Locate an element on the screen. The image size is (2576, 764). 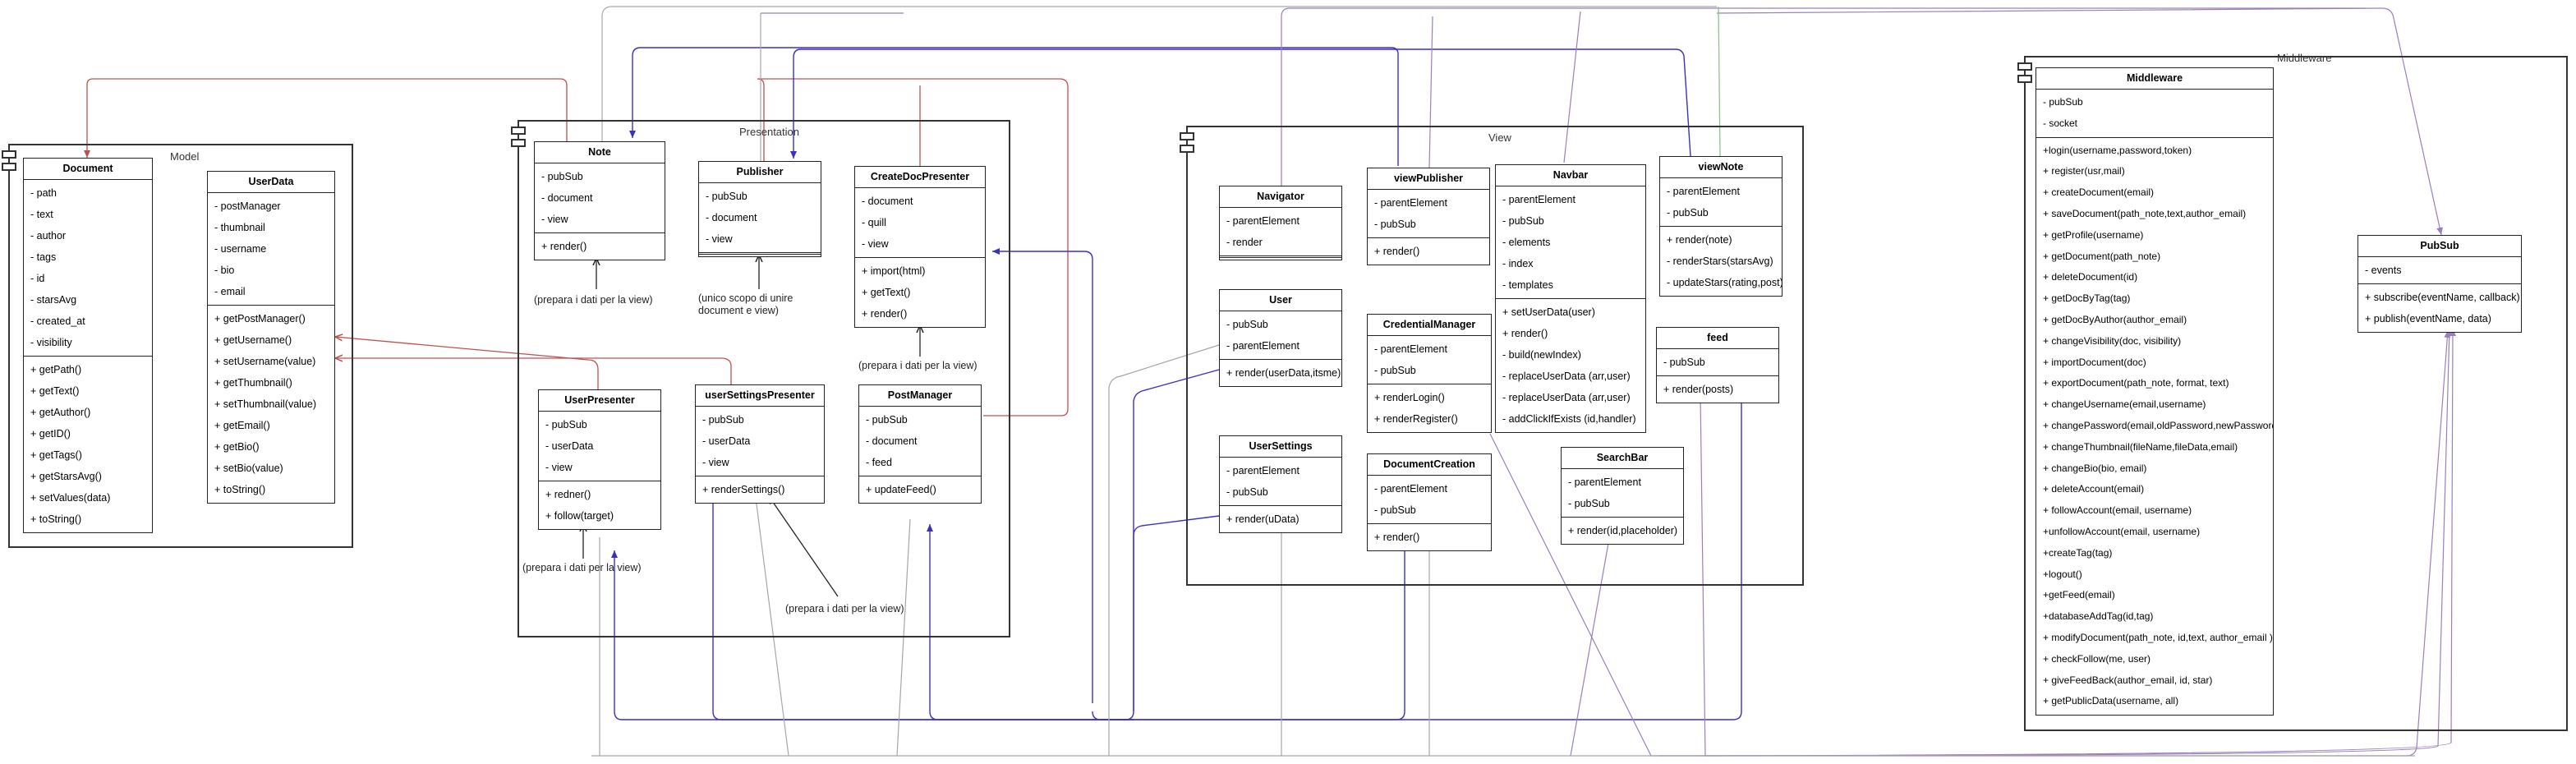
method-row: + renderRegister() is located at coordinates (1416, 419).